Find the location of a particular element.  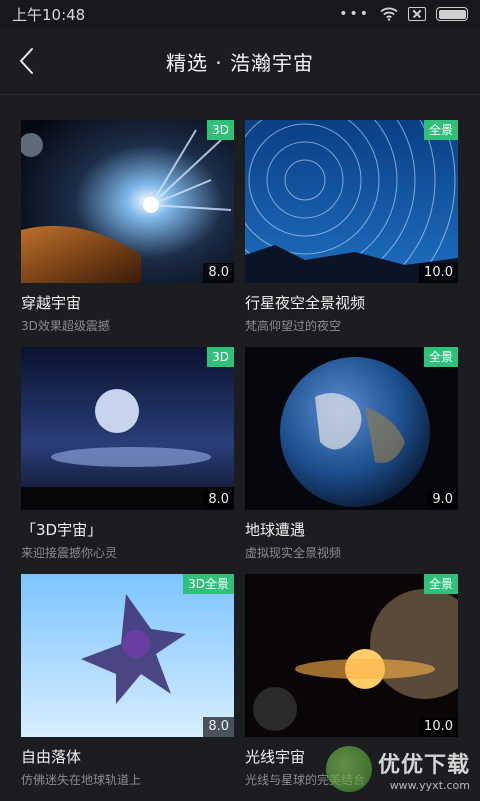

watermark-name: 优优下载 is located at coordinates (423, 765).